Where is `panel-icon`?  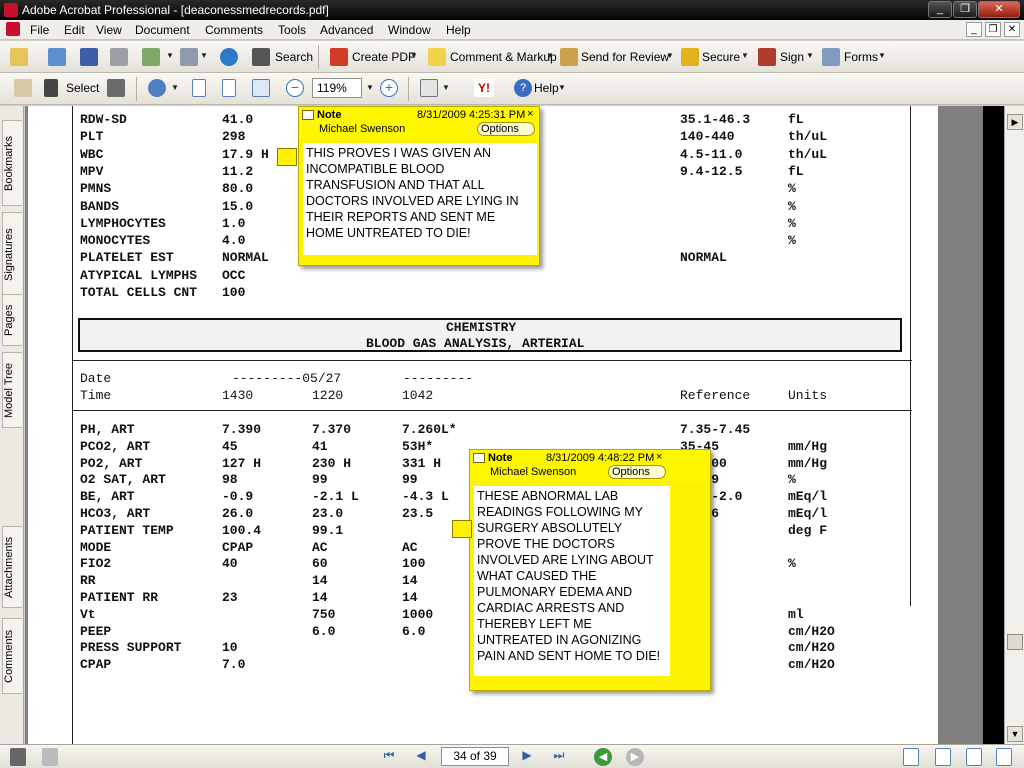 panel-icon is located at coordinates (18, 757).